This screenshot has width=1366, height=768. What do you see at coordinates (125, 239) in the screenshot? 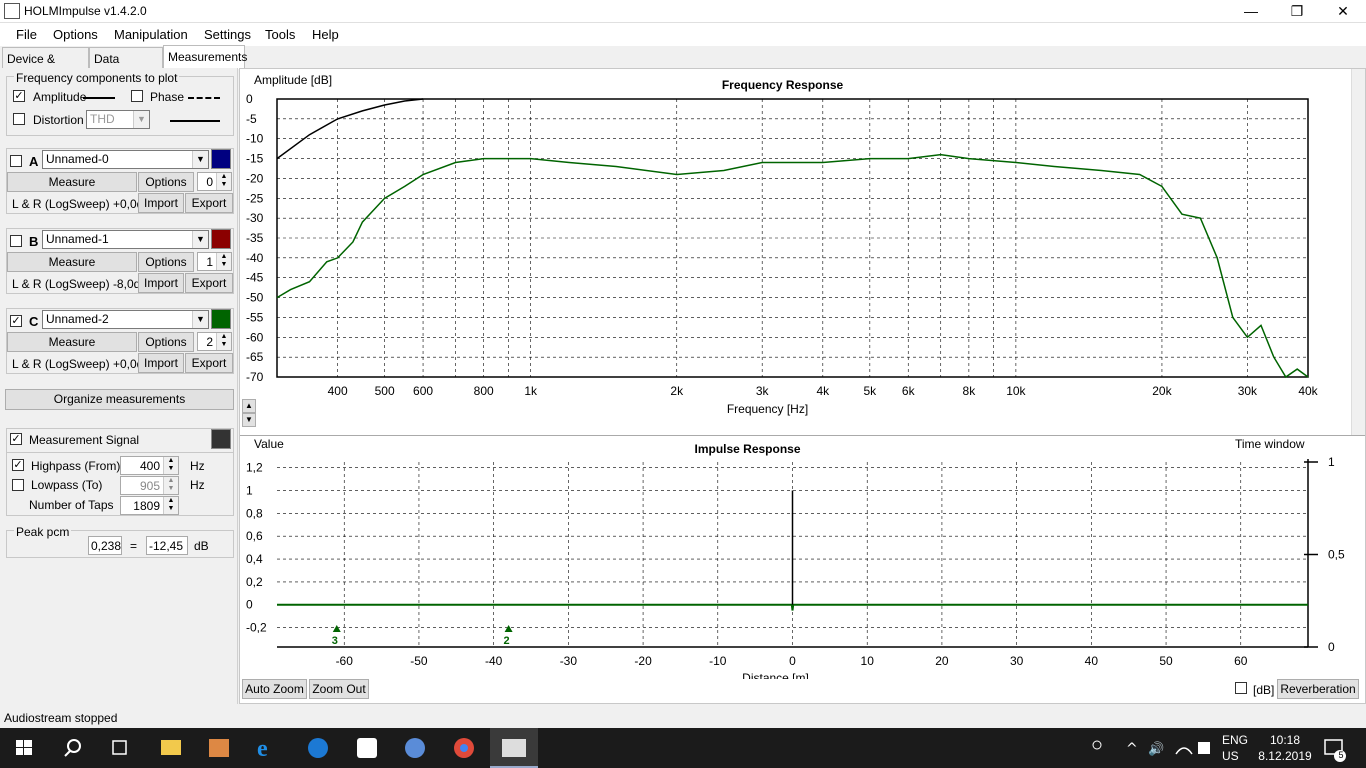
I see `measurement-b-name: Unnamed-1 ▼` at bounding box center [125, 239].